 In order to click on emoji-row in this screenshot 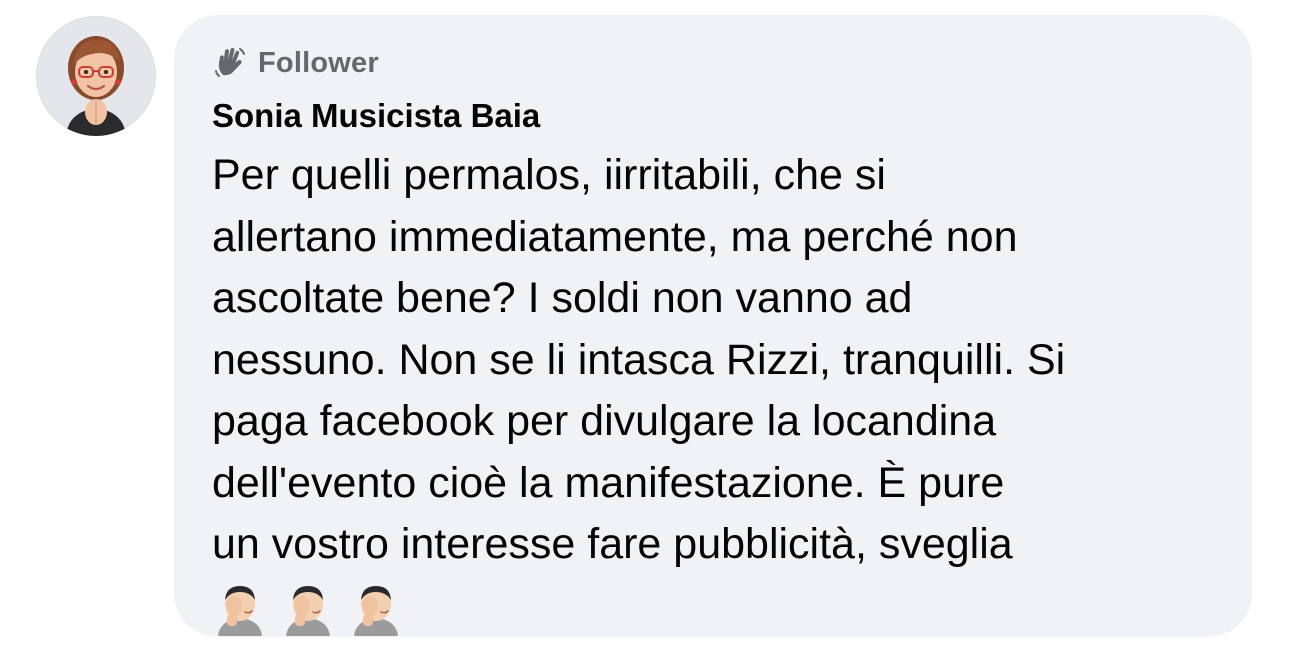, I will do `click(714, 608)`.